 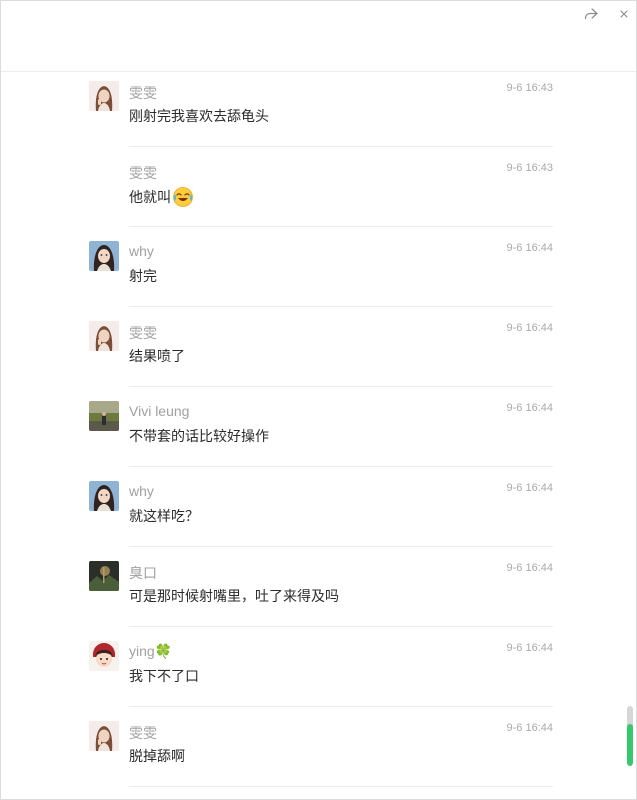 What do you see at coordinates (318, 193) in the screenshot?
I see `message-item: 雯雯 9-6 16:43 他就叫` at bounding box center [318, 193].